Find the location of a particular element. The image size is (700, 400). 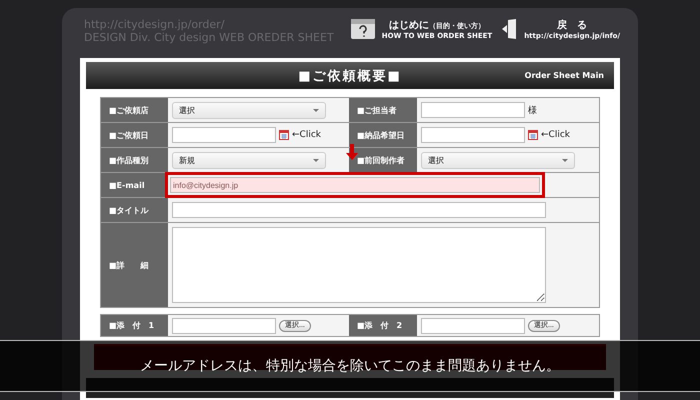

dropdown: 新規 is located at coordinates (249, 160).